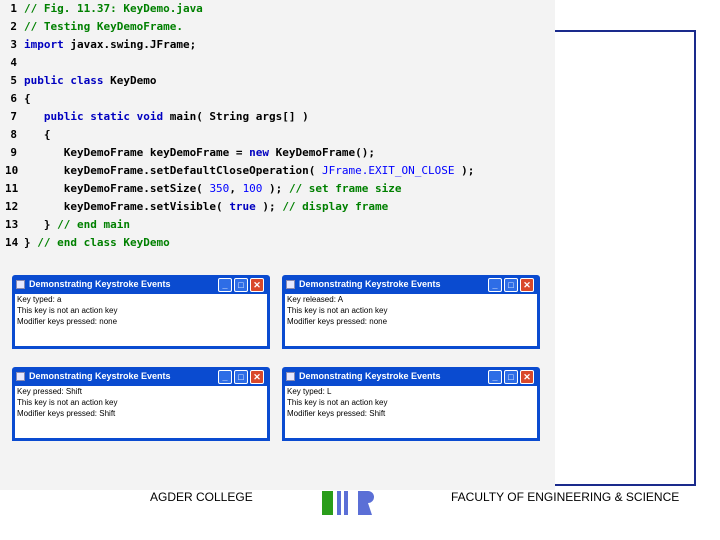  I want to click on code-text: // Fig. 11.37: KeyDemo.java, so click(113, 9).